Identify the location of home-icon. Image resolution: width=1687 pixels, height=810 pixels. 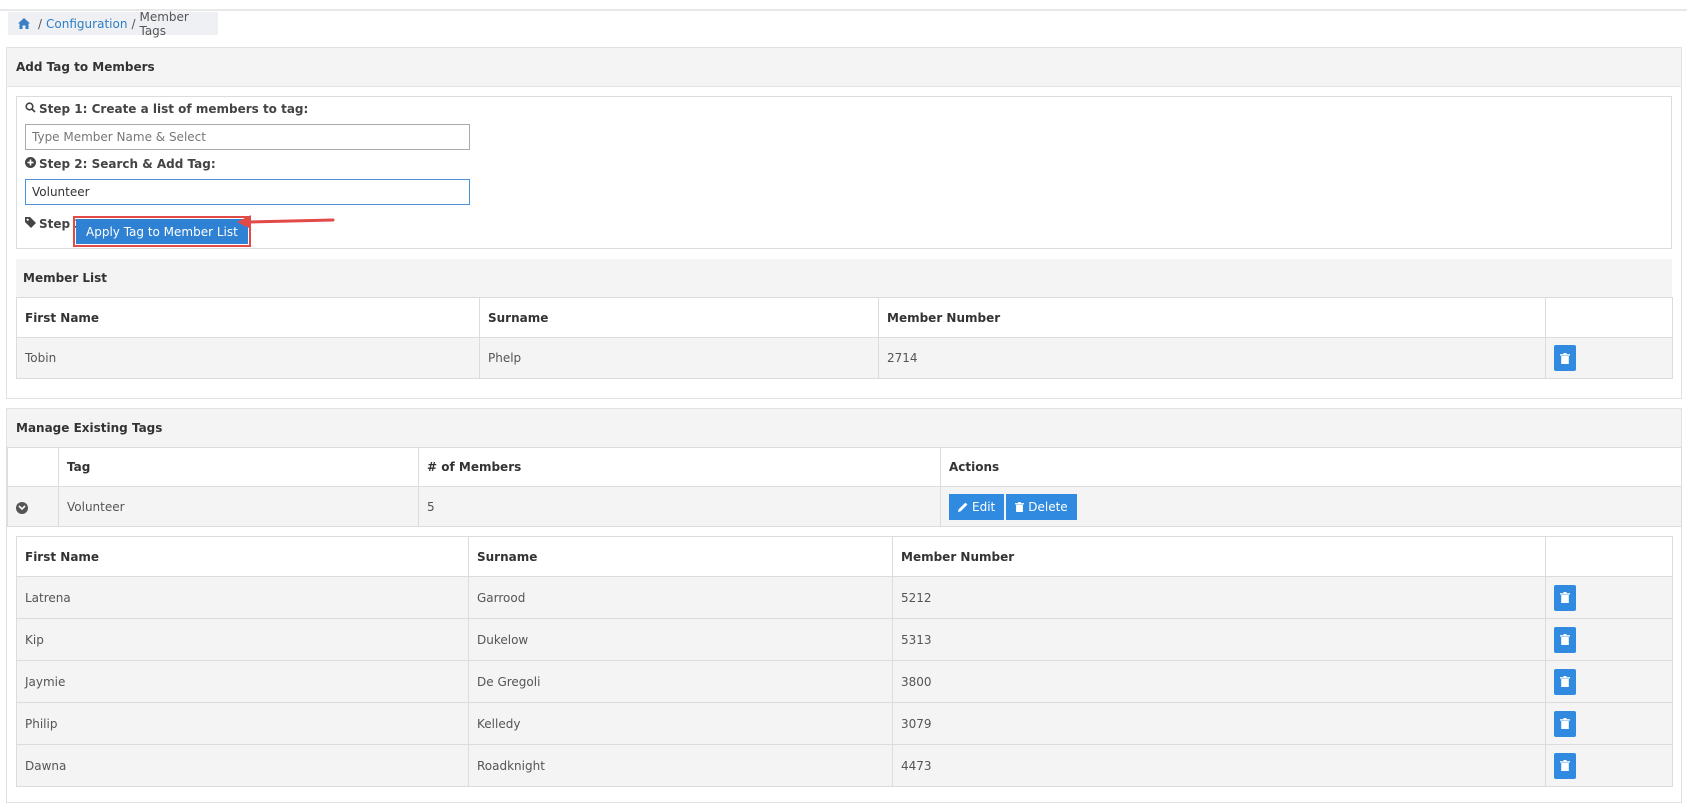
(24, 23).